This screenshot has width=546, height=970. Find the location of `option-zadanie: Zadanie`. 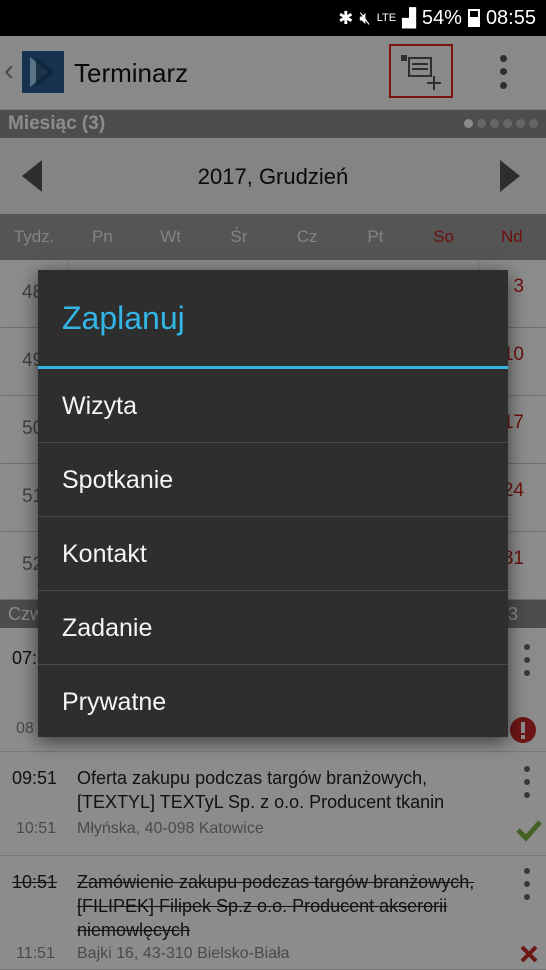

option-zadanie: Zadanie is located at coordinates (273, 628).